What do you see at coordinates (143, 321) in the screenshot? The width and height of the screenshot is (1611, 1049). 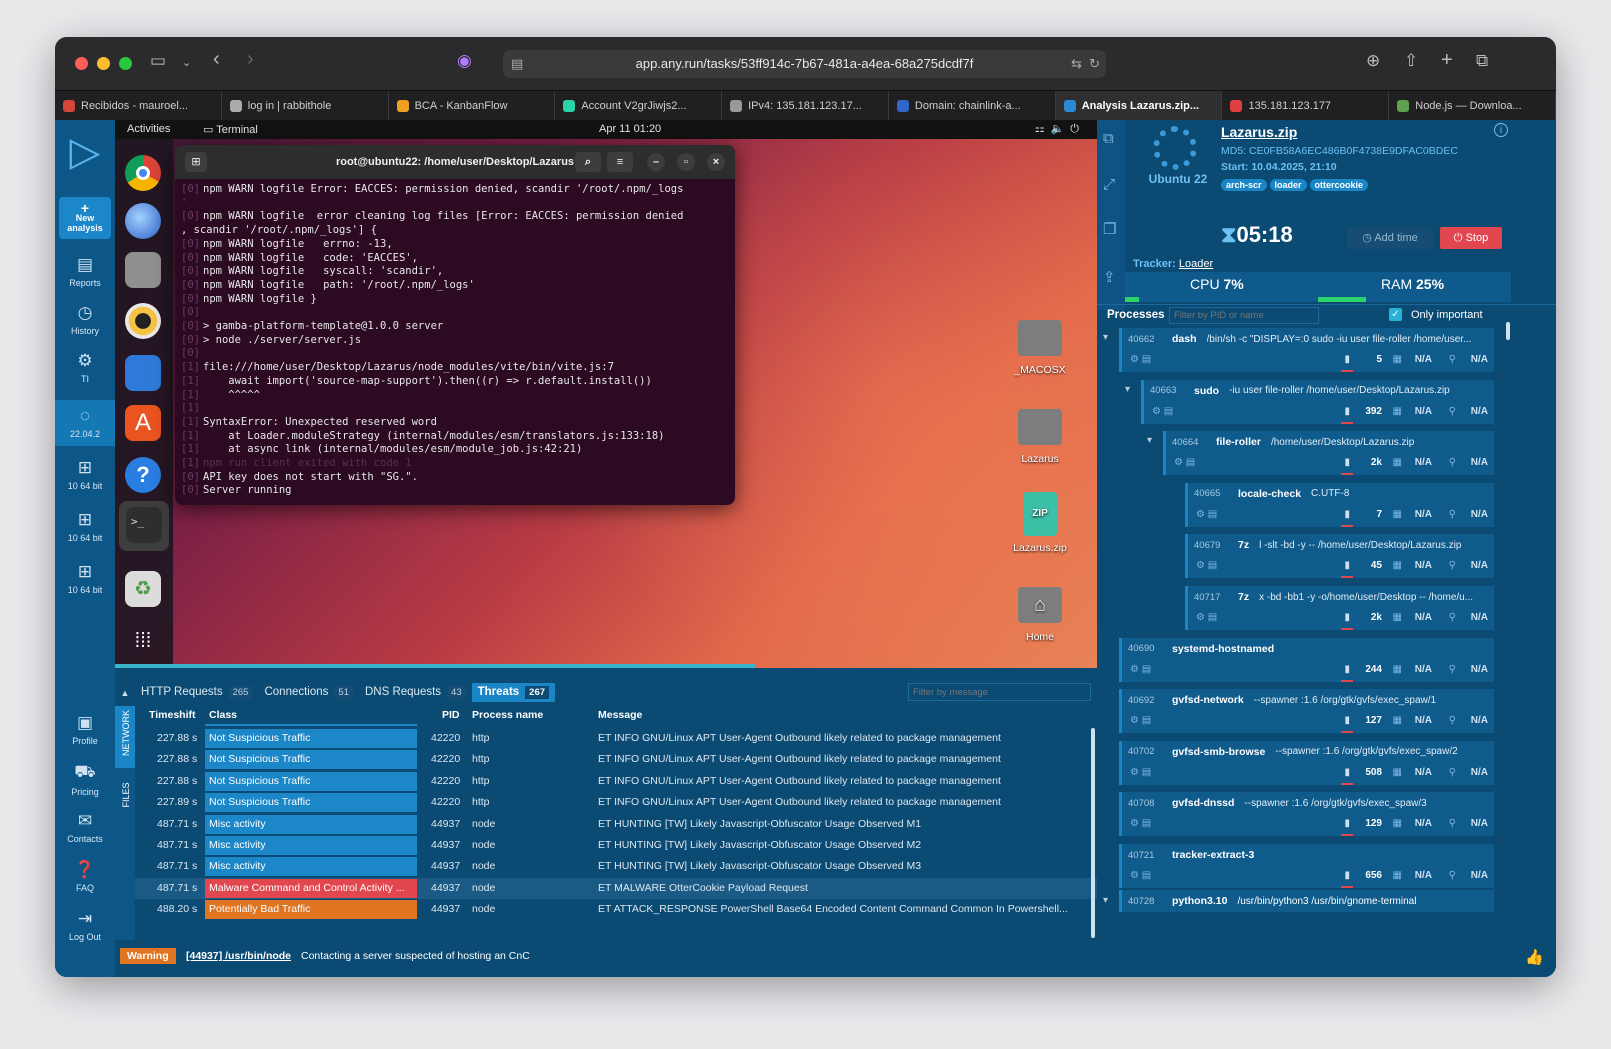 I see `rhythmbox-icon` at bounding box center [143, 321].